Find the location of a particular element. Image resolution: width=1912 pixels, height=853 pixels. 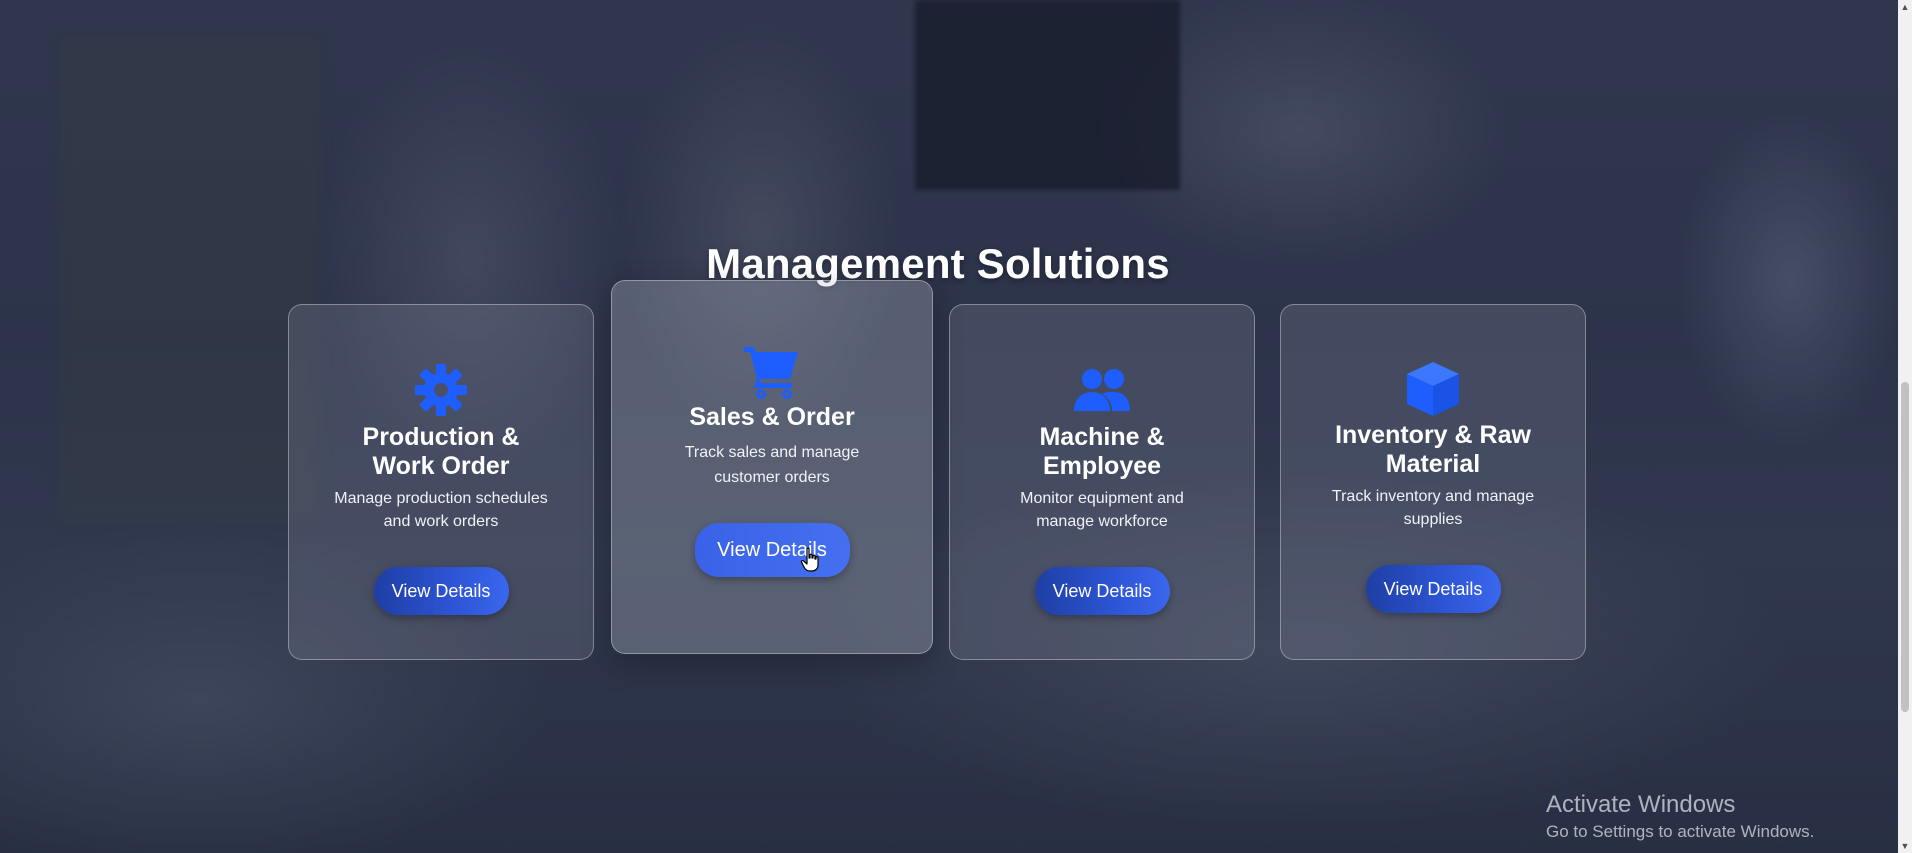

card-description-line1: Track inventory and manage is located at coordinates (1433, 496).